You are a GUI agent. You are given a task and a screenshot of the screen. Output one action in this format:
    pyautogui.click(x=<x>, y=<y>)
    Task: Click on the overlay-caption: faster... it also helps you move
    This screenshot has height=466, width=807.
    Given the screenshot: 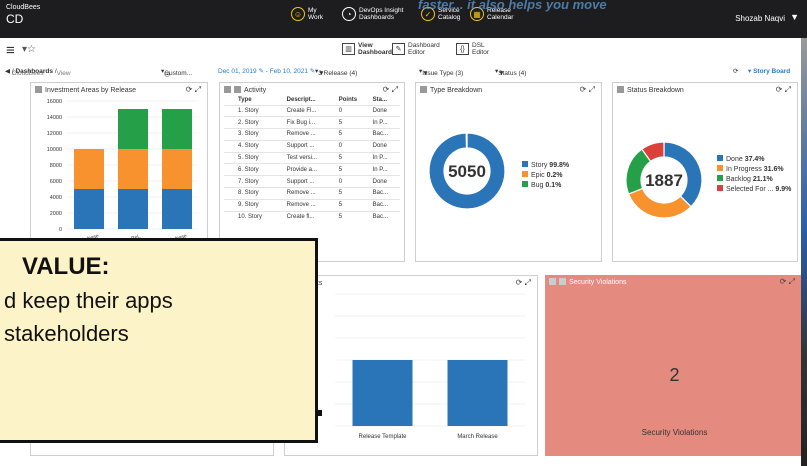 What is the action you would take?
    pyautogui.click(x=512, y=6)
    